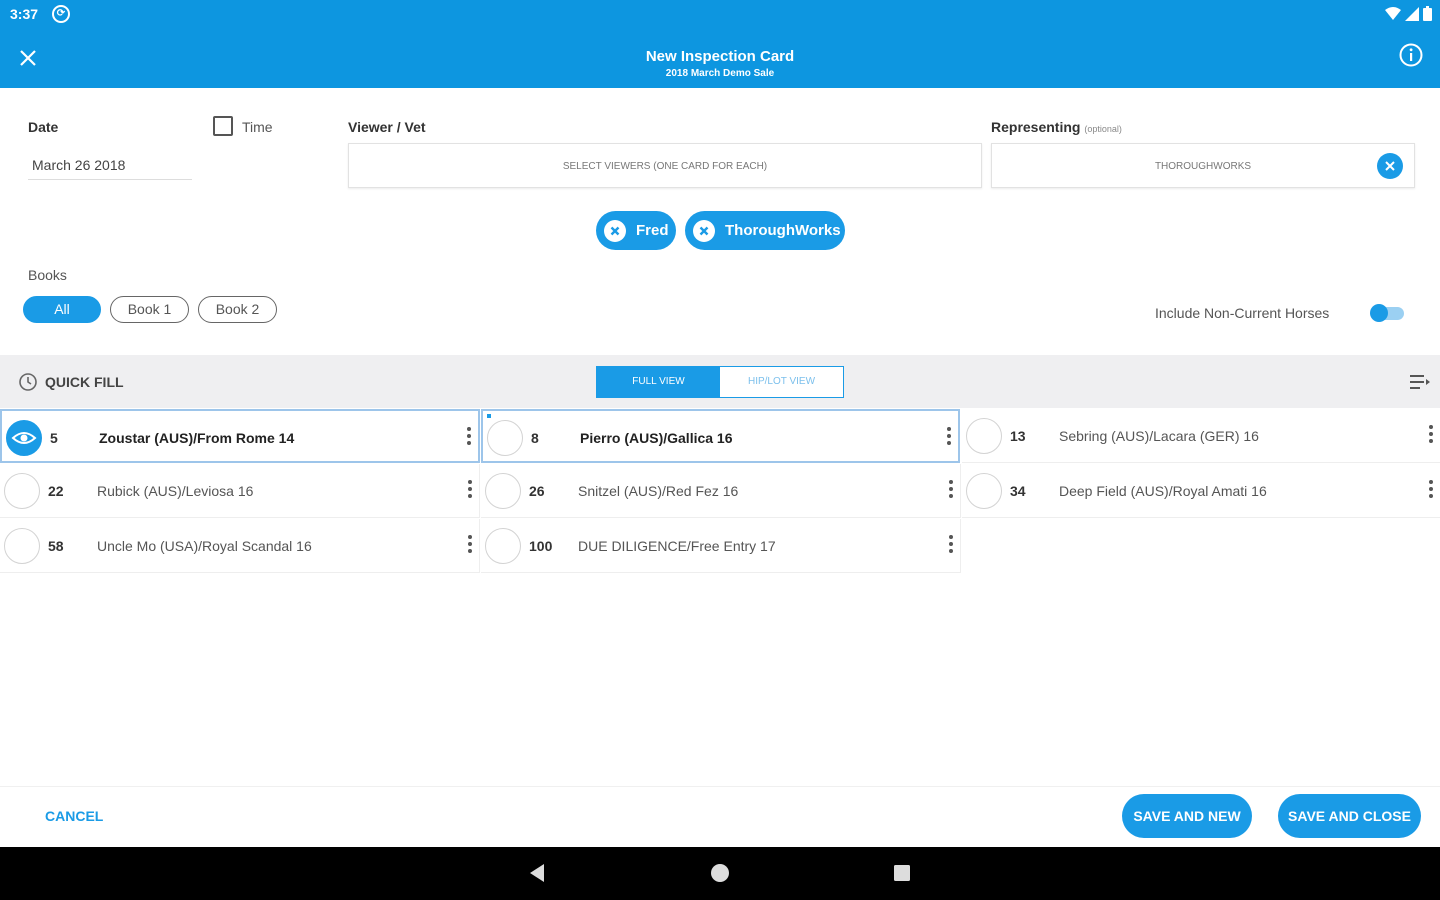 This screenshot has height=900, width=1440. What do you see at coordinates (1103, 129) in the screenshot?
I see `optional-hint: (optional)` at bounding box center [1103, 129].